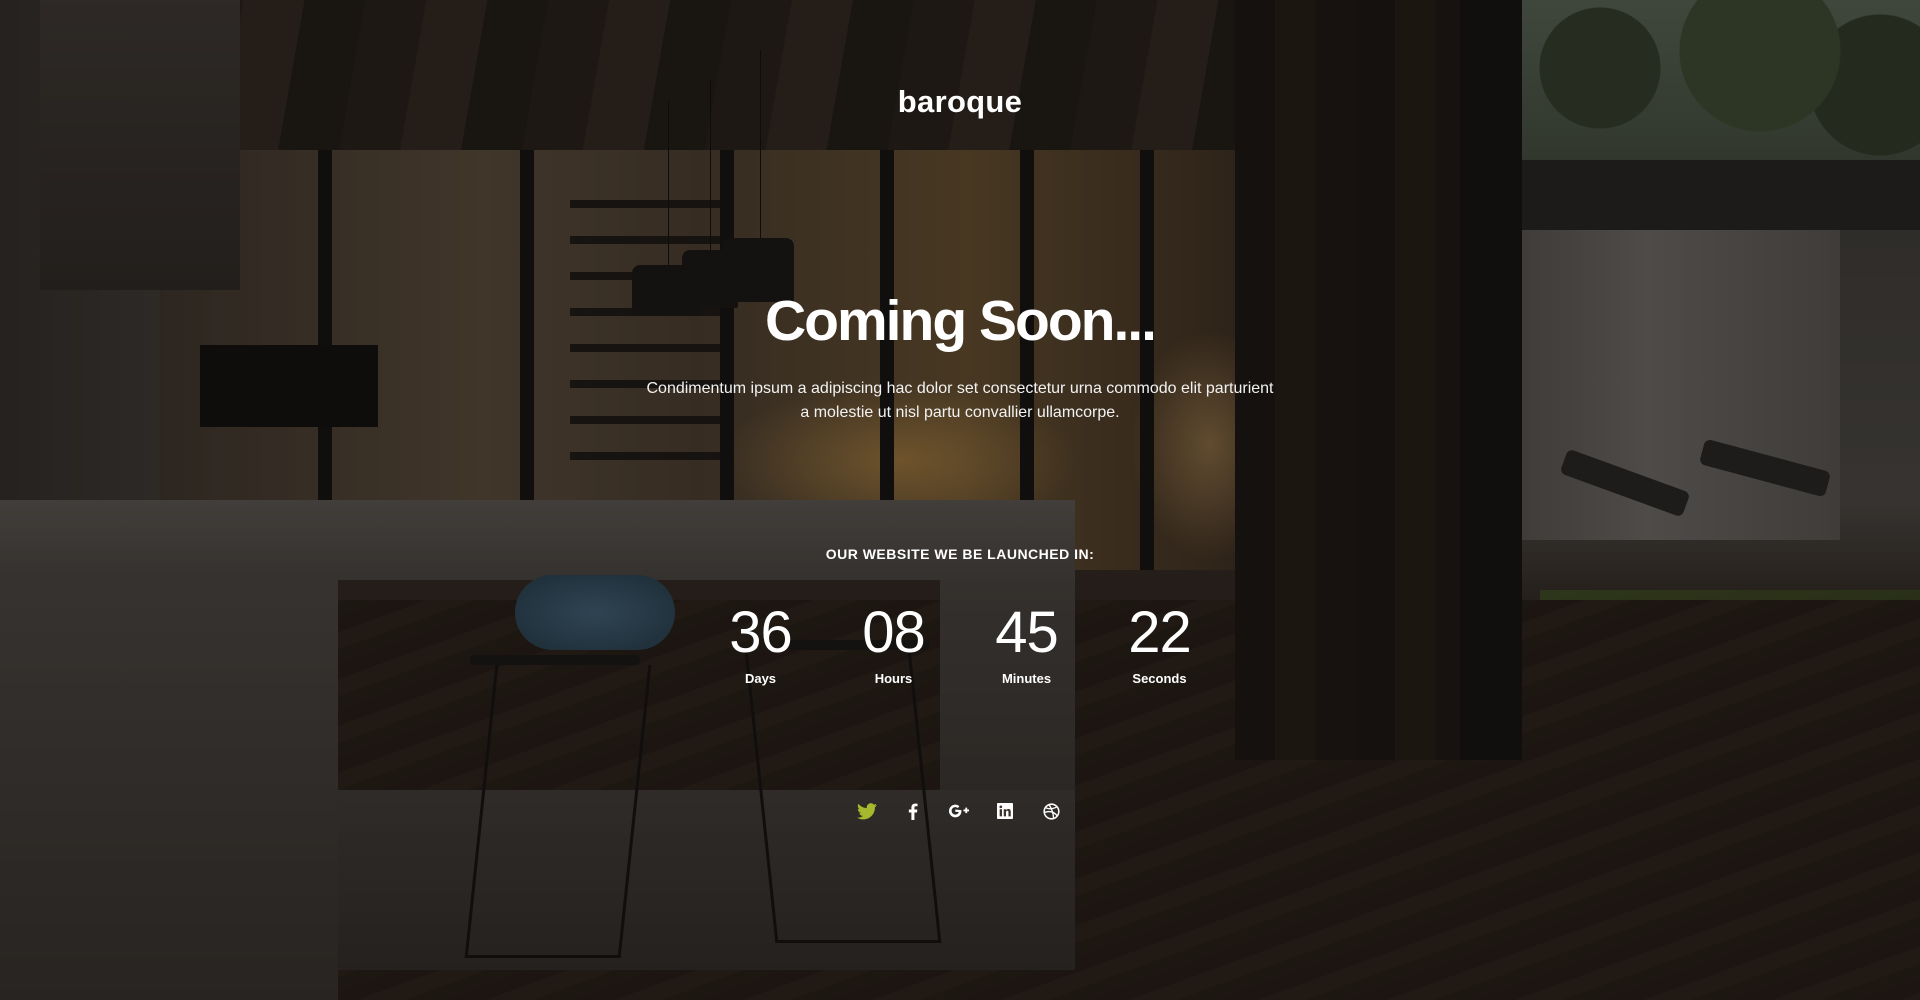  I want to click on countdown-seconds: 22 Seconds, so click(1159, 643).